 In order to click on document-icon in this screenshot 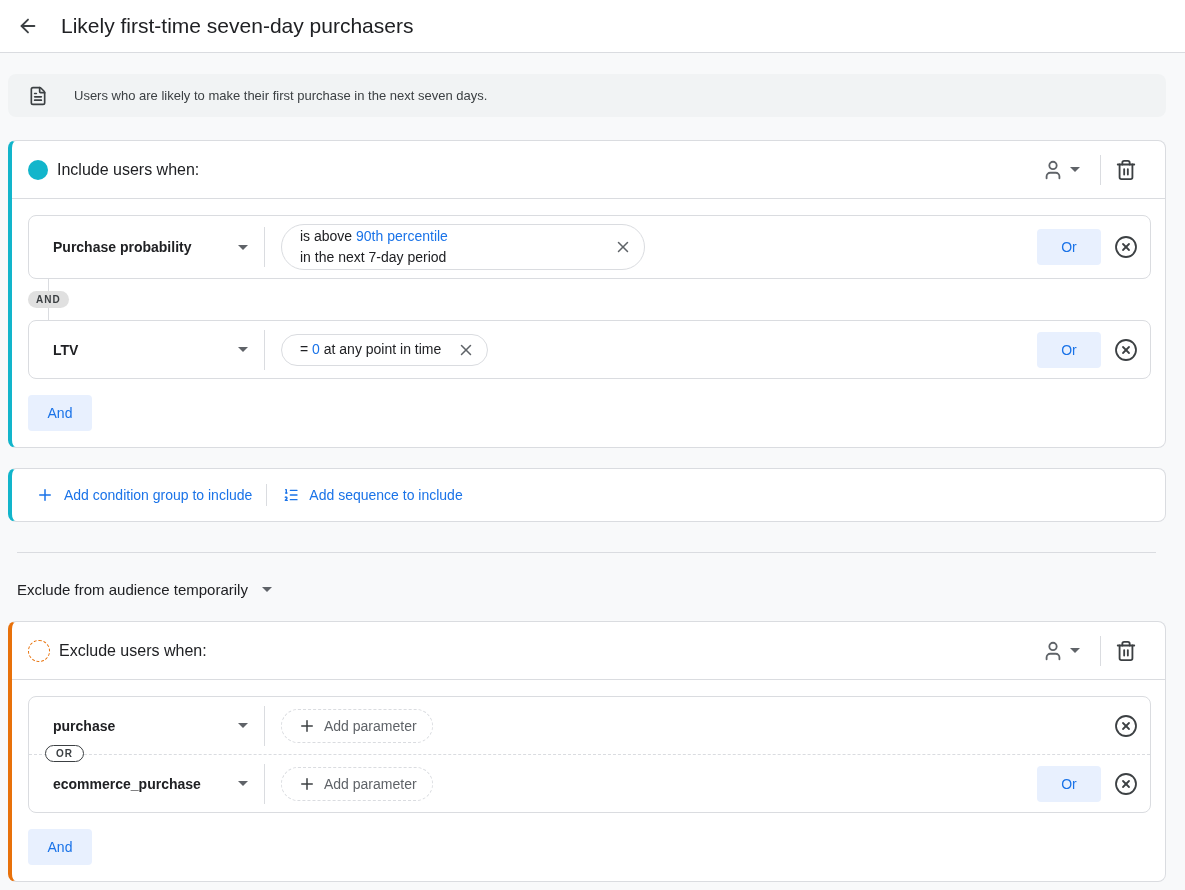, I will do `click(38, 95)`.